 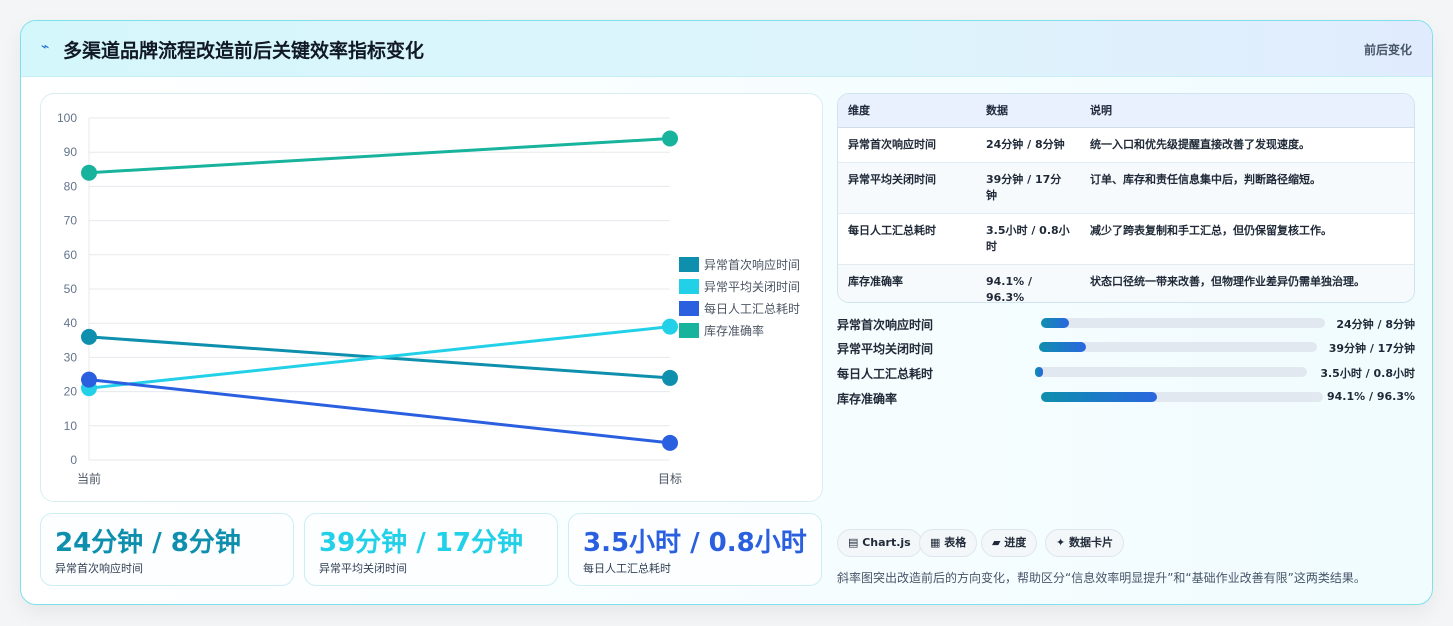 I want to click on stat-card-close: 39分钟 / 17分钟 异常平均关闭时间, so click(x=431, y=549).